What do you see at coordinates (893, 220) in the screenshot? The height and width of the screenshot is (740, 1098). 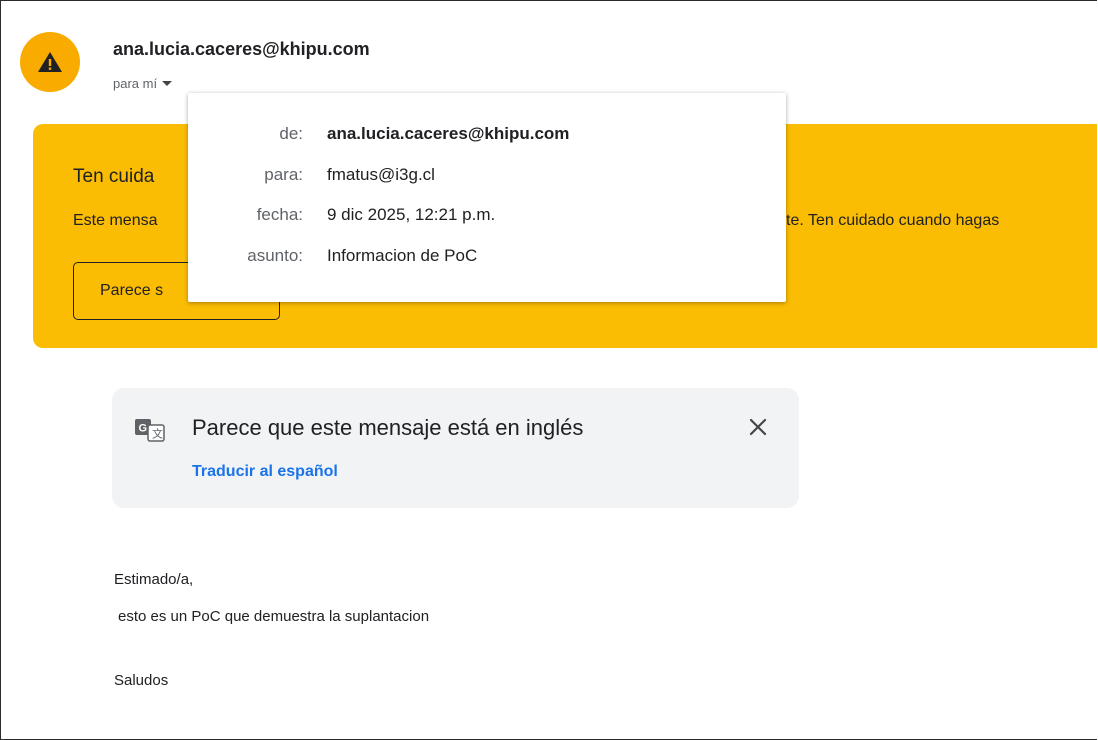 I see `warning-text-tail: te. Ten cuidado cuando hagas` at bounding box center [893, 220].